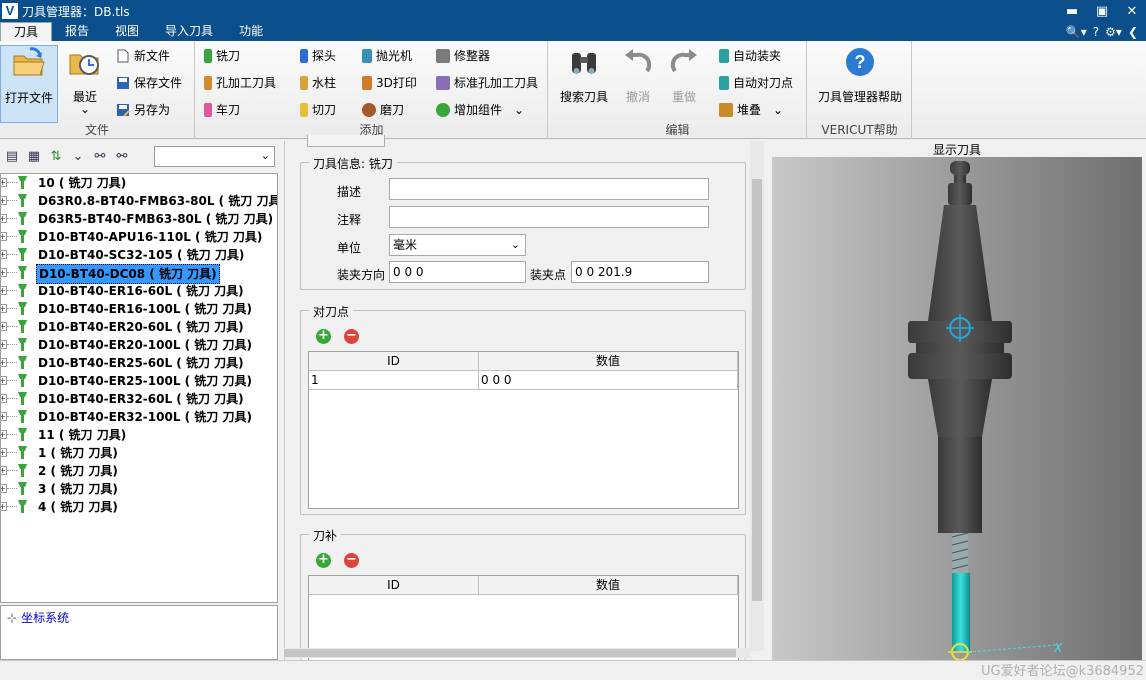  Describe the element at coordinates (318, 109) in the screenshot. I see `add-cut-button: 切刀` at that location.